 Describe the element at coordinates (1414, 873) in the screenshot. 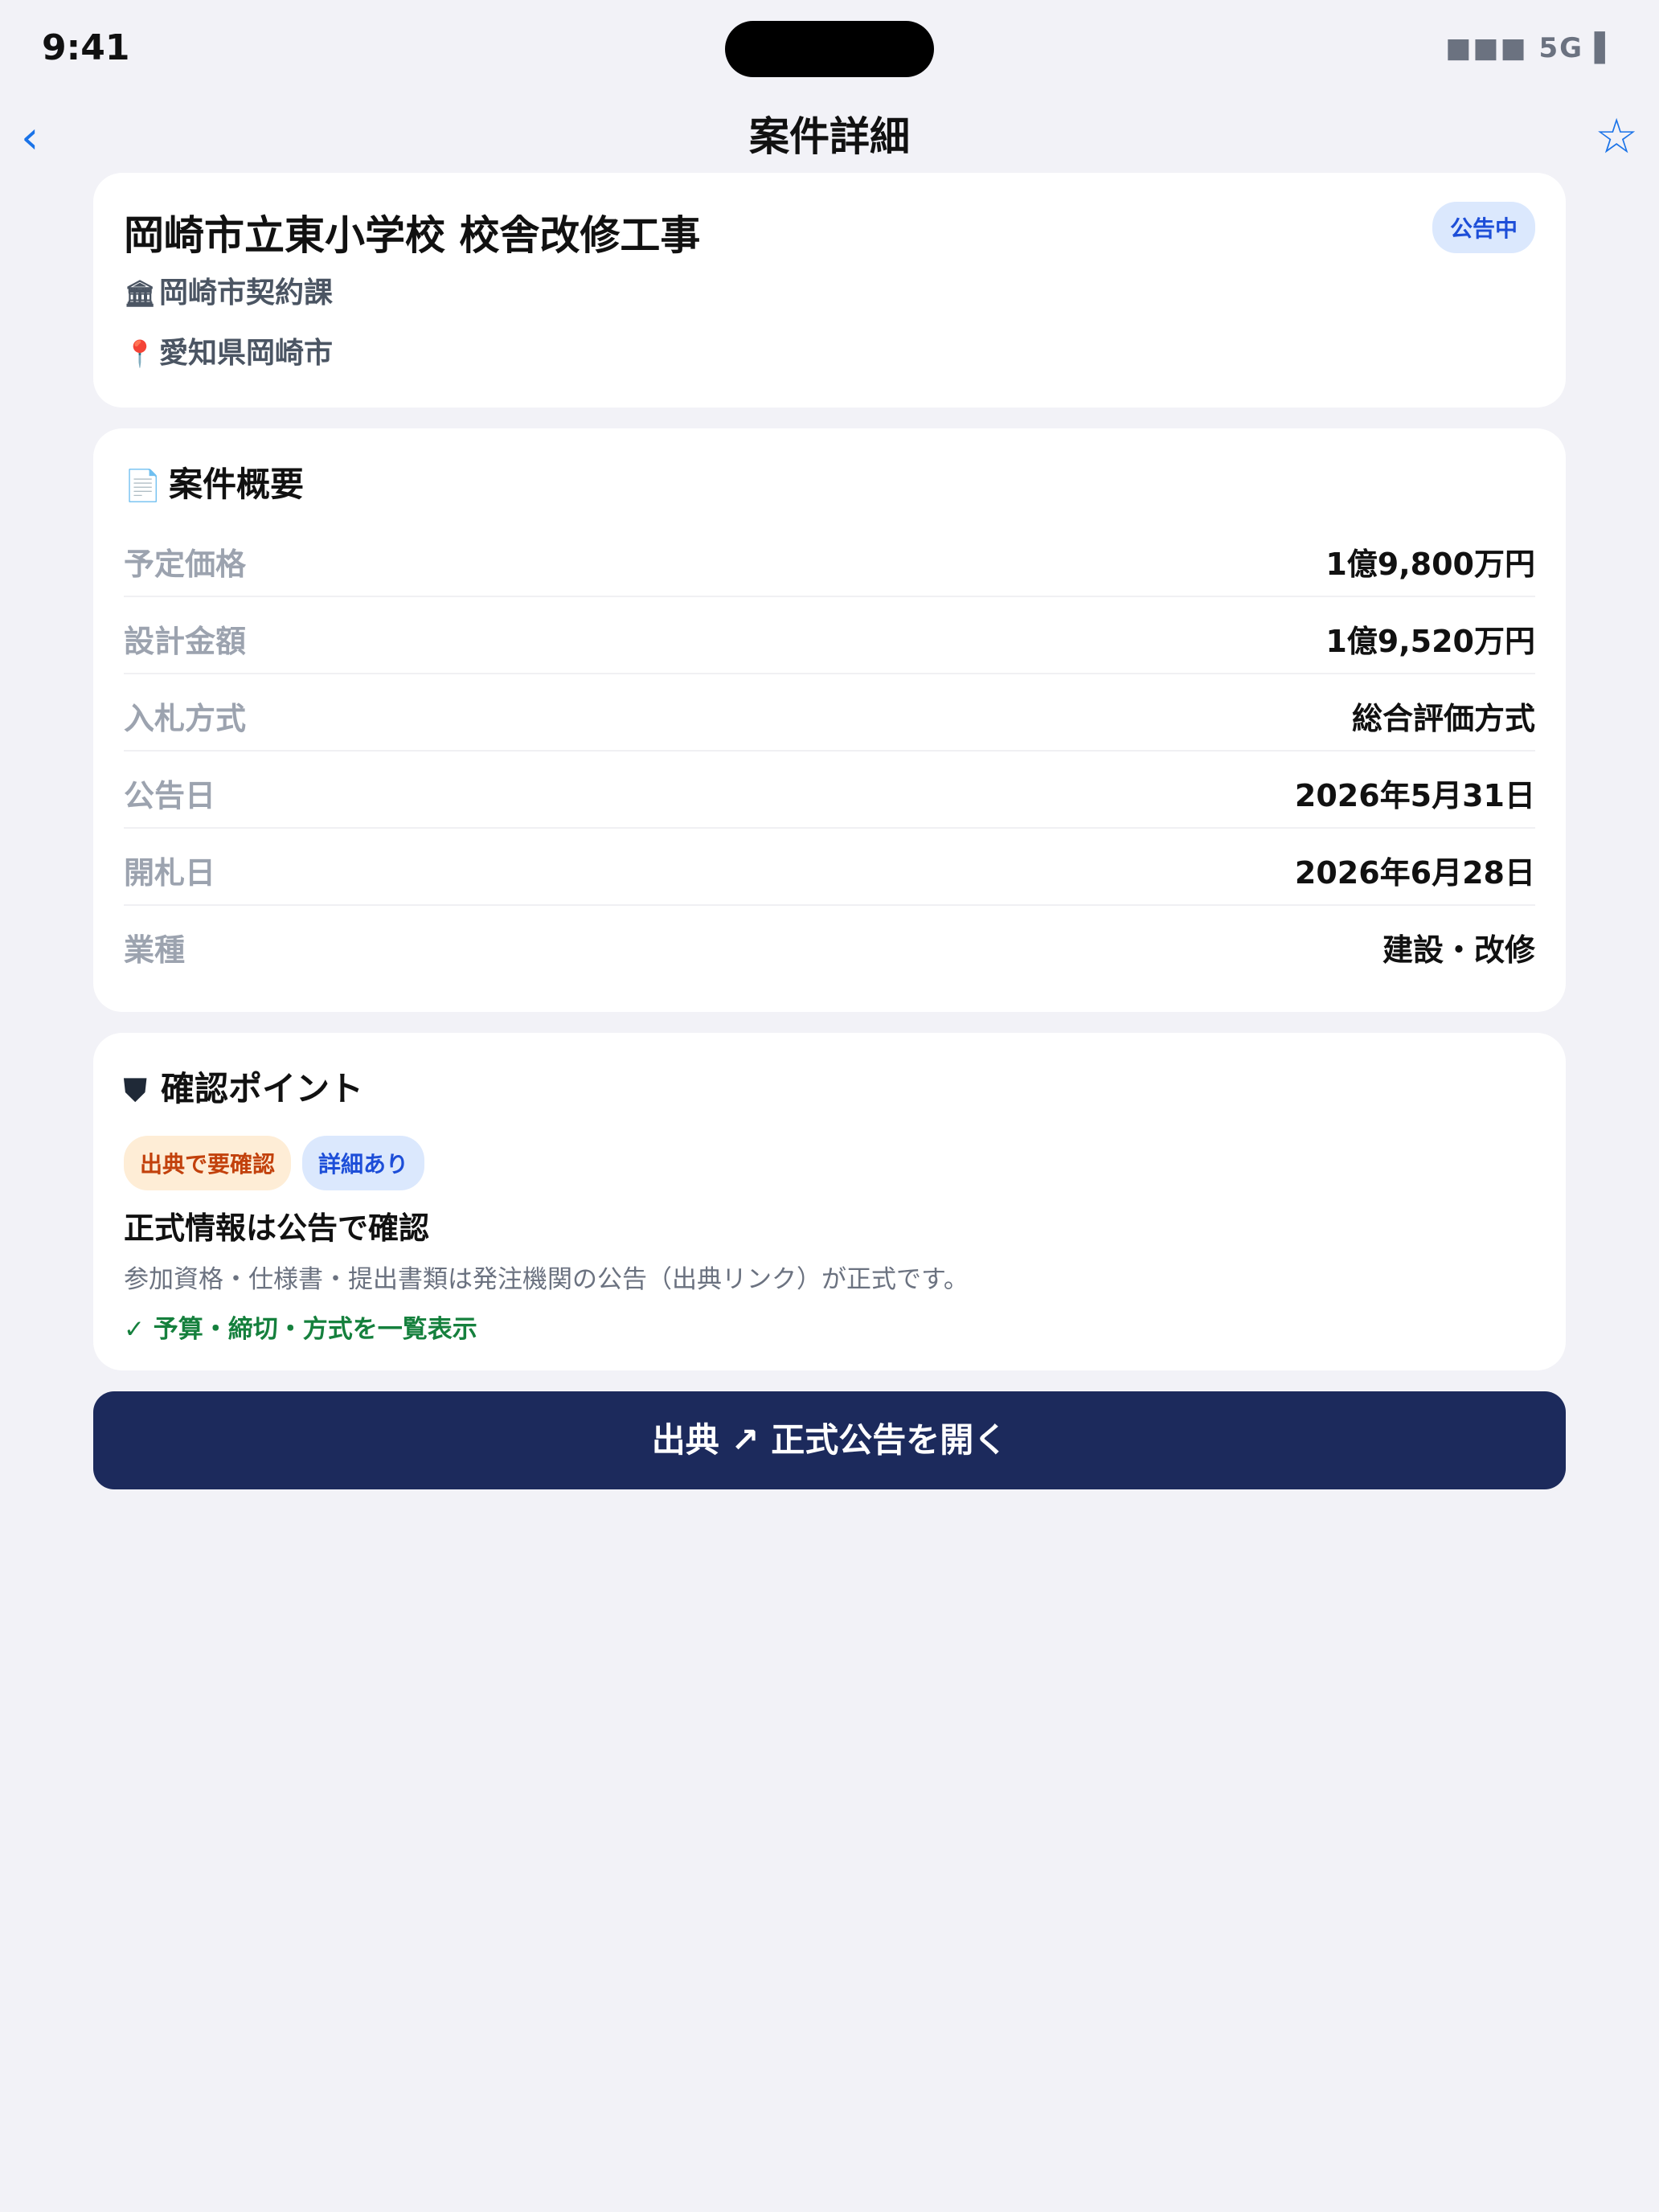

I see `detail-value: 2026年6月28日` at that location.